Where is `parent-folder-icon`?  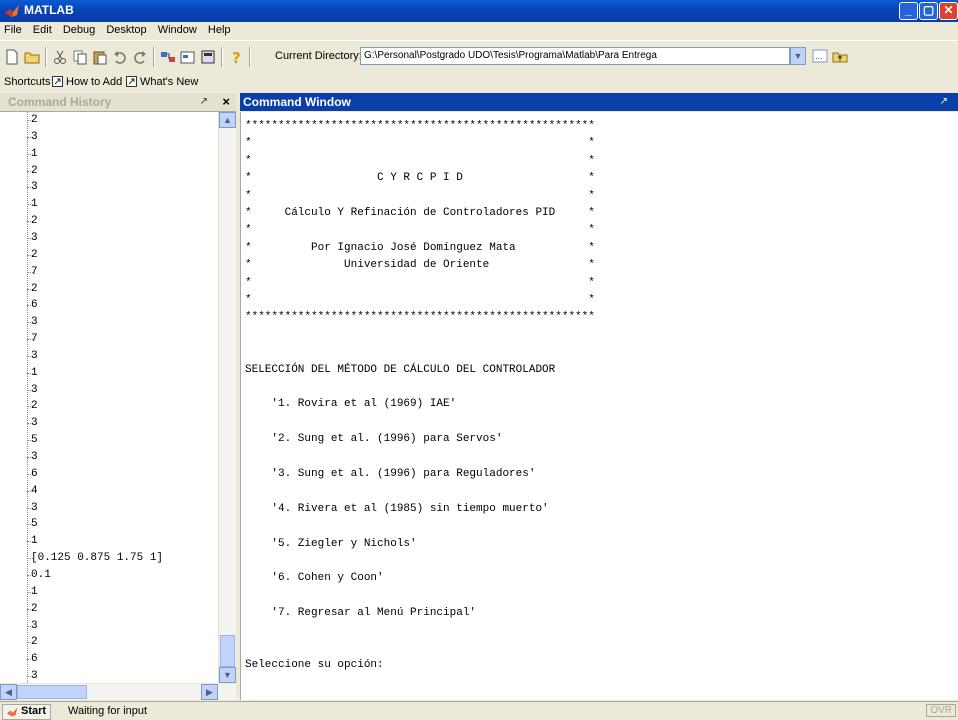
parent-folder-icon is located at coordinates (840, 56).